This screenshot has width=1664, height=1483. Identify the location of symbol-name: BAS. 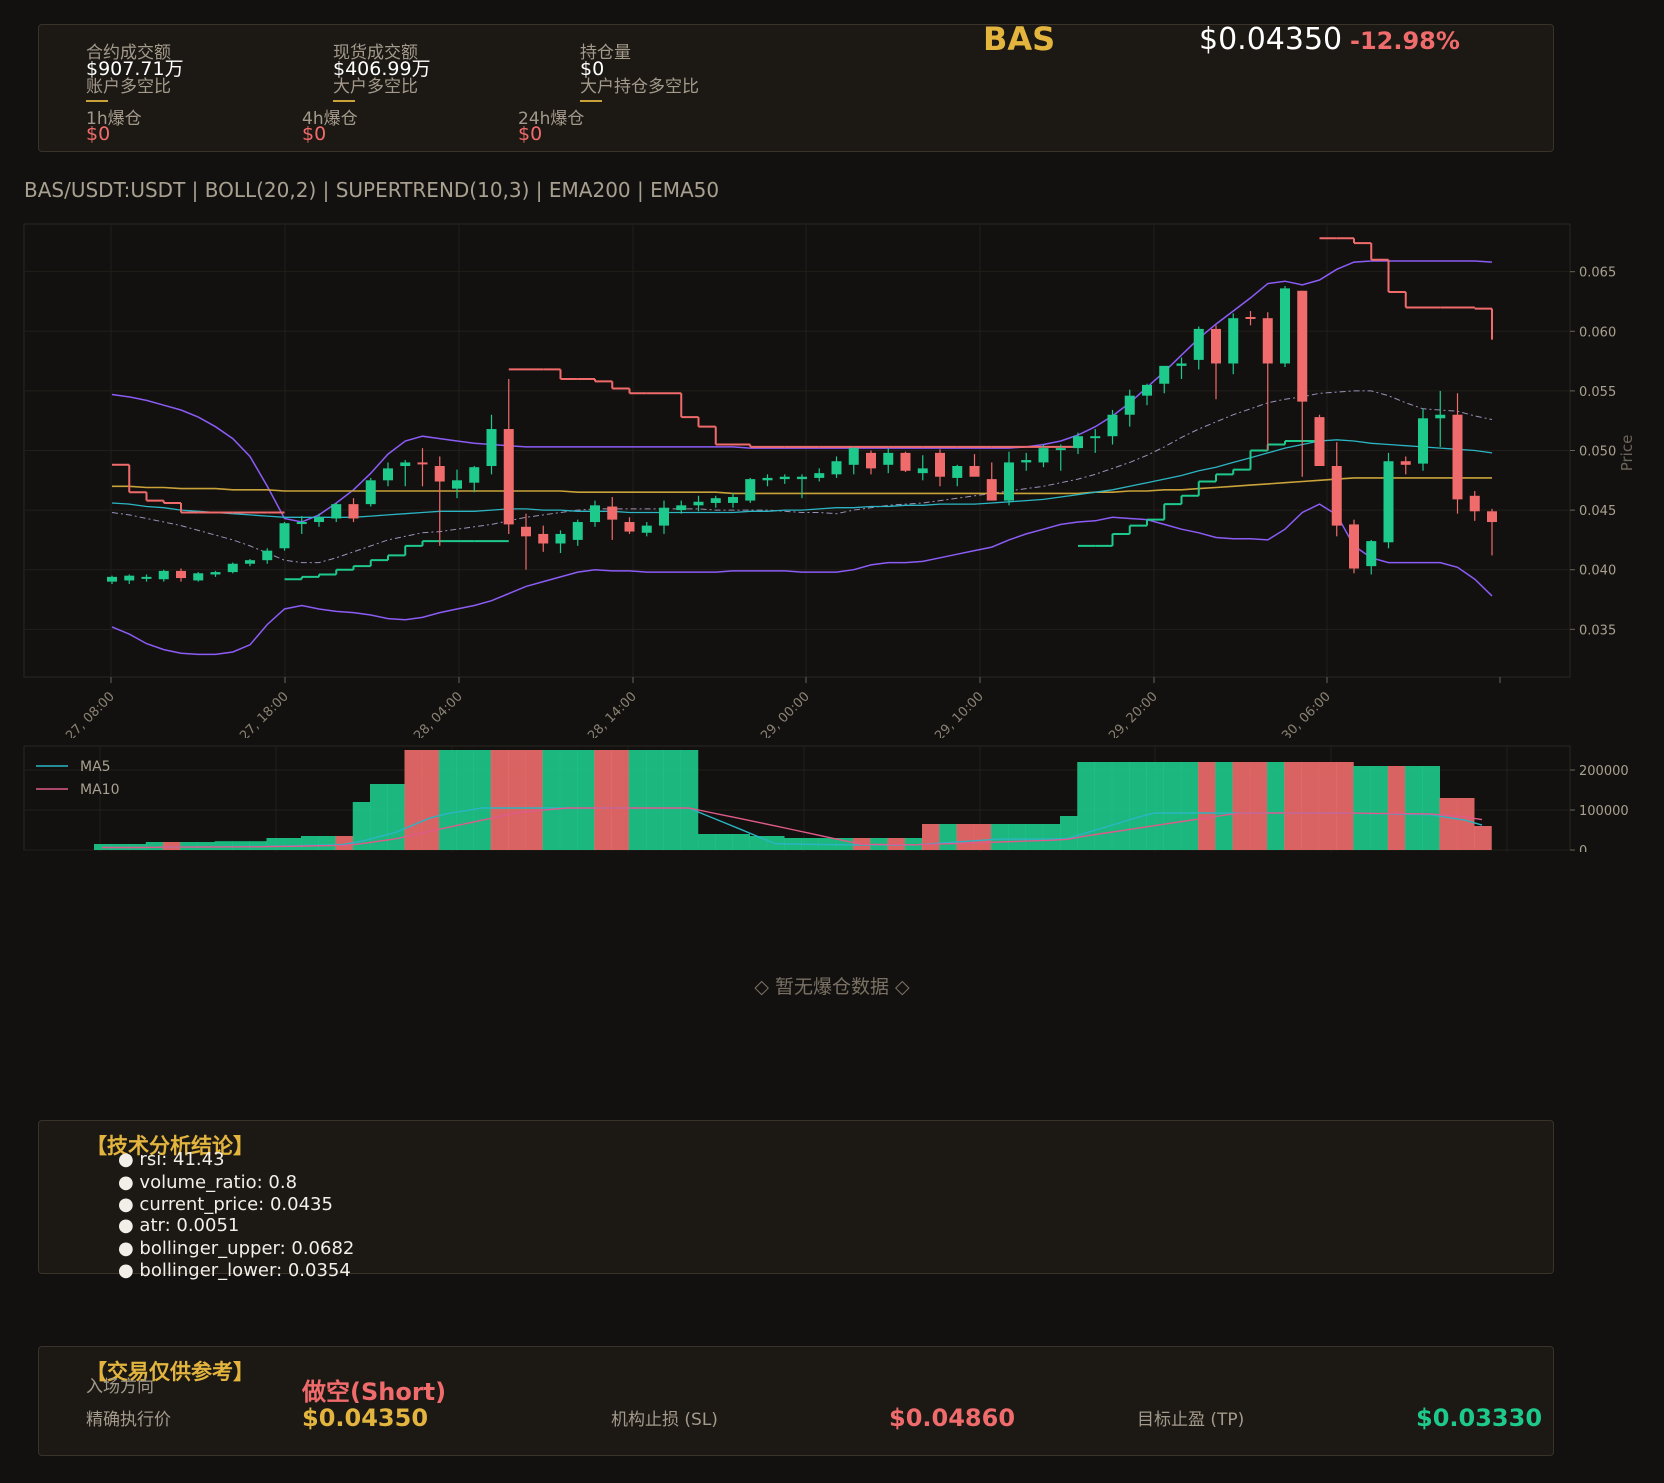
(1019, 39).